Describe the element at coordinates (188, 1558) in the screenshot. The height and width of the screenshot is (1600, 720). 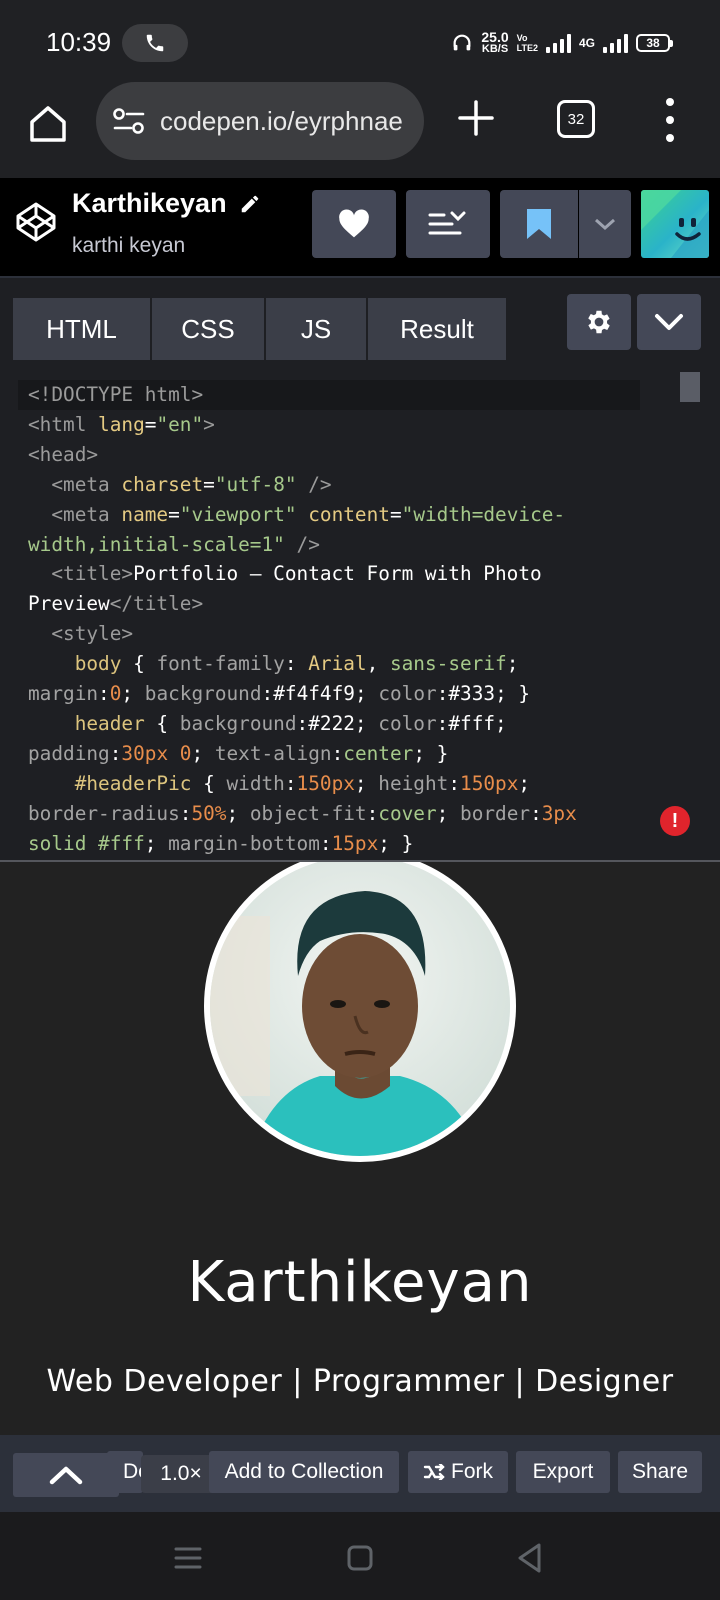
I see `recent-apps-icon` at that location.